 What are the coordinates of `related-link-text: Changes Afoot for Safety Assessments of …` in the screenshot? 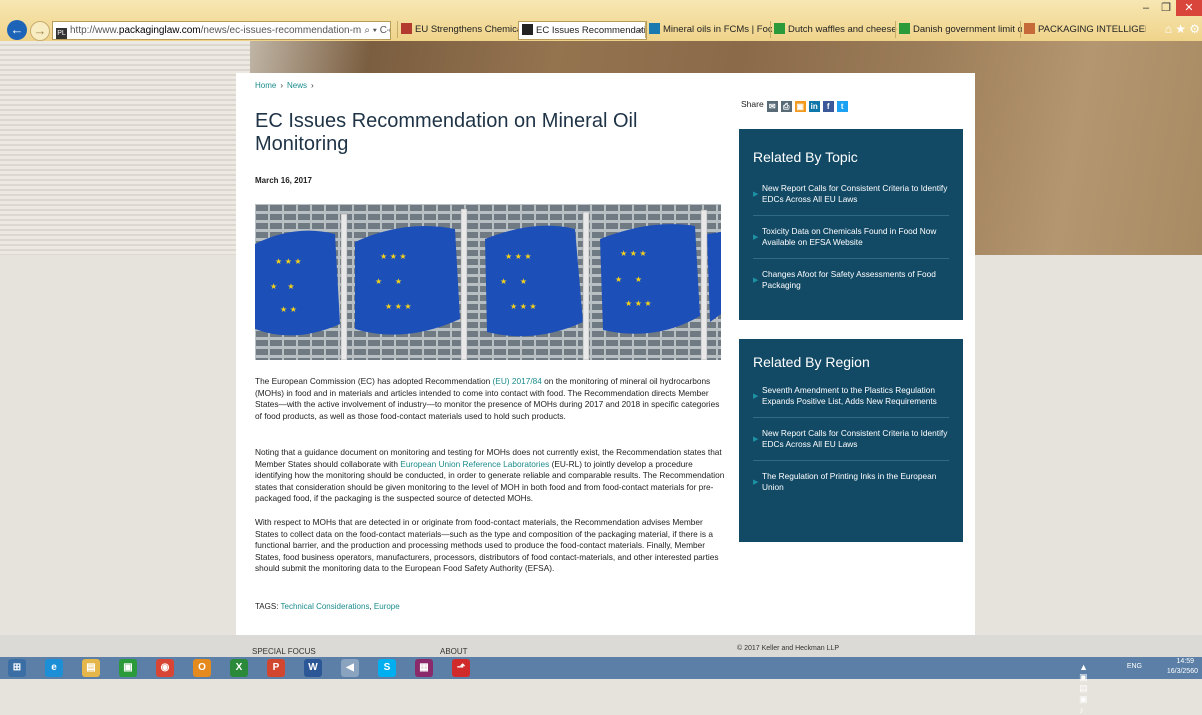 It's located at (849, 279).